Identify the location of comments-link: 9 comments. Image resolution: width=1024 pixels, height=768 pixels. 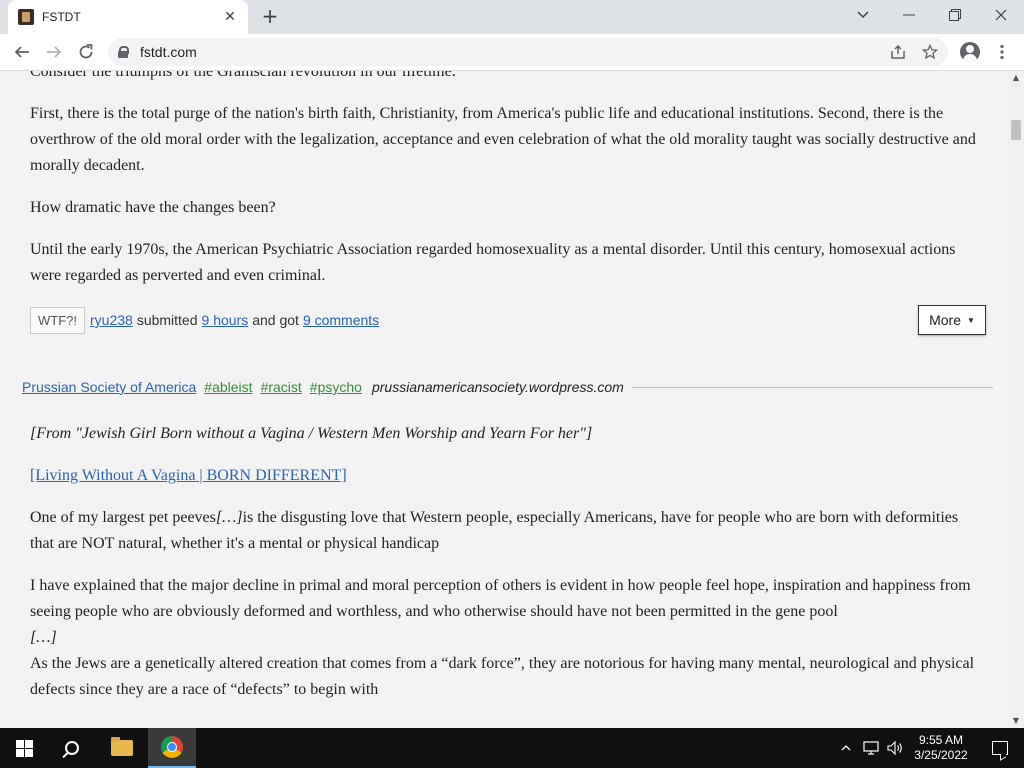
(341, 320).